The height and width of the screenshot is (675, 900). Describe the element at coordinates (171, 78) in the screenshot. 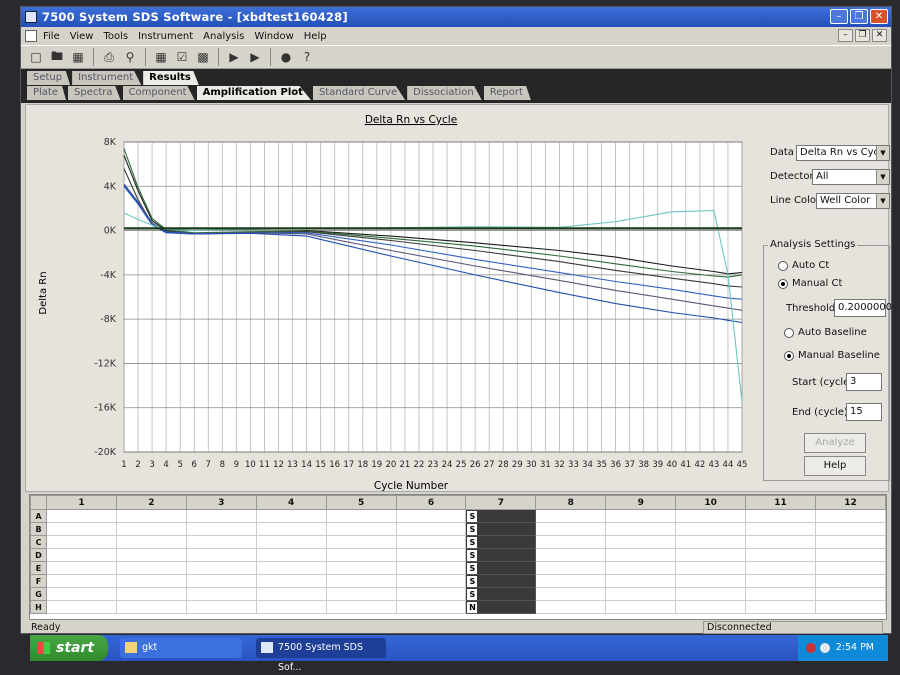

I see `tab-results: Results` at that location.